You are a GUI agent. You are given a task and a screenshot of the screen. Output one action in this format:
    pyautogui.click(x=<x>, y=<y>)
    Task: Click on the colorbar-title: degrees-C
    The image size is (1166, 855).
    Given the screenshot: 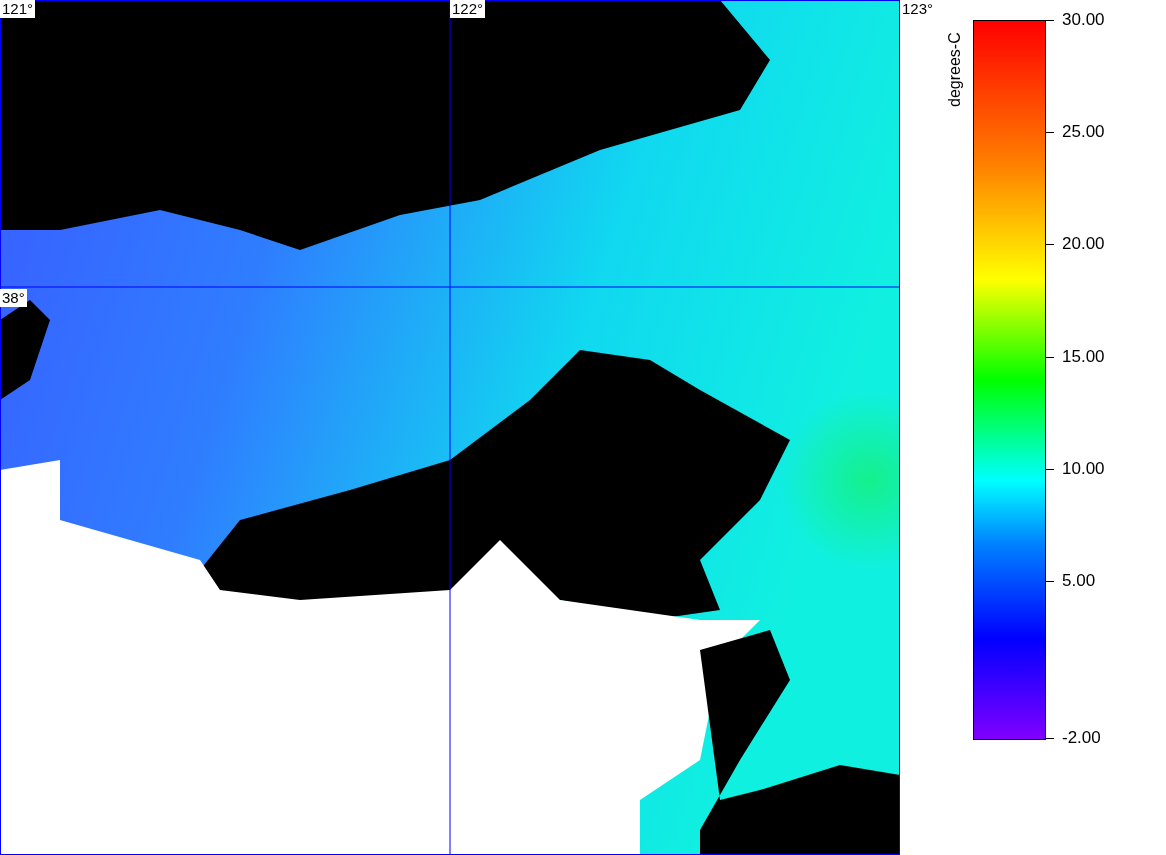 What is the action you would take?
    pyautogui.click(x=954, y=70)
    